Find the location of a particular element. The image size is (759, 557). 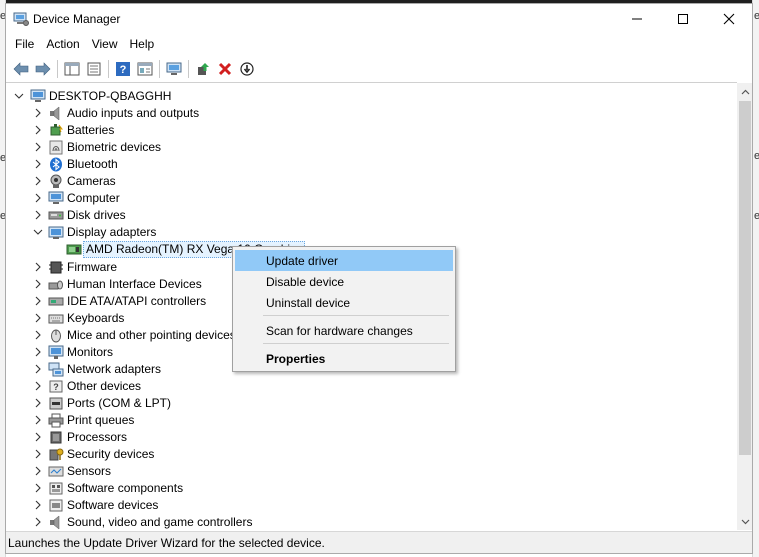

bluetooth-icon is located at coordinates (56, 164).